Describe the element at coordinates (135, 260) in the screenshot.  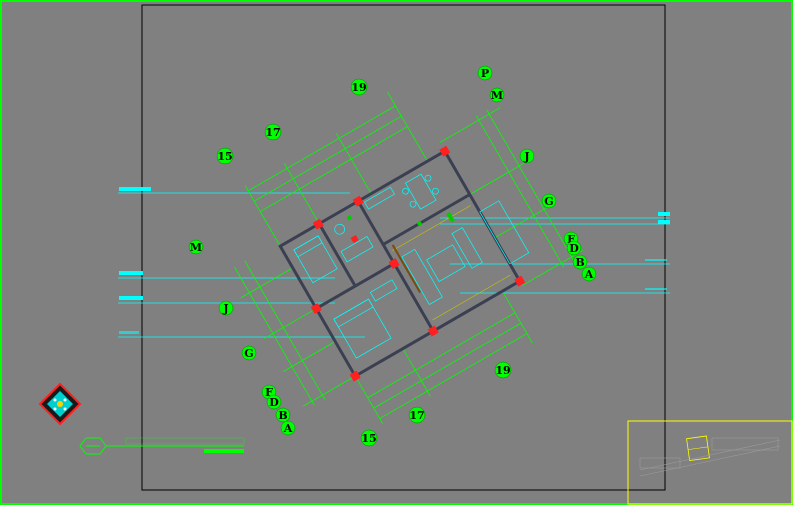
I see `section-markers-left` at that location.